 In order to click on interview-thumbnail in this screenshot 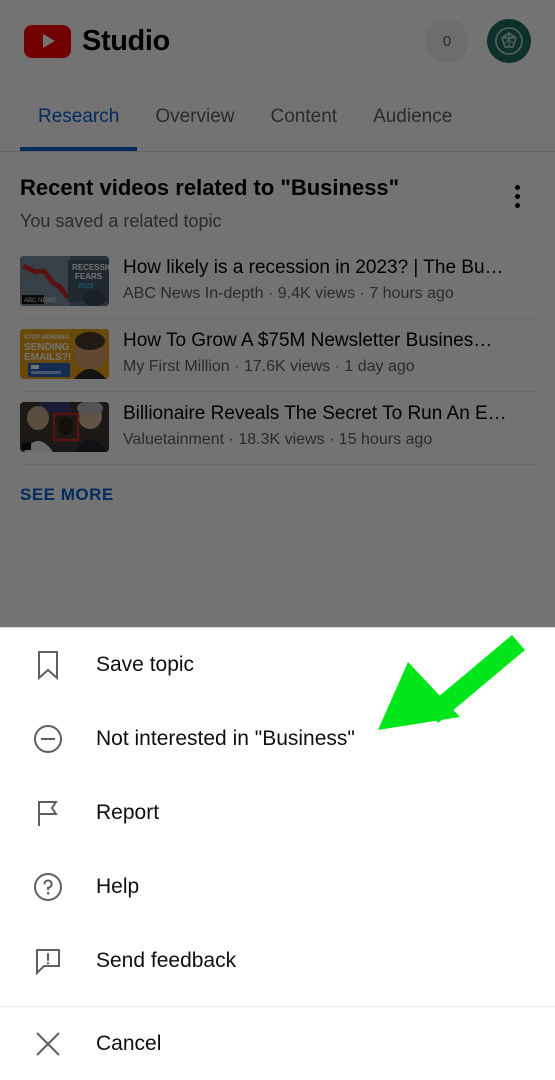, I will do `click(64, 426)`.